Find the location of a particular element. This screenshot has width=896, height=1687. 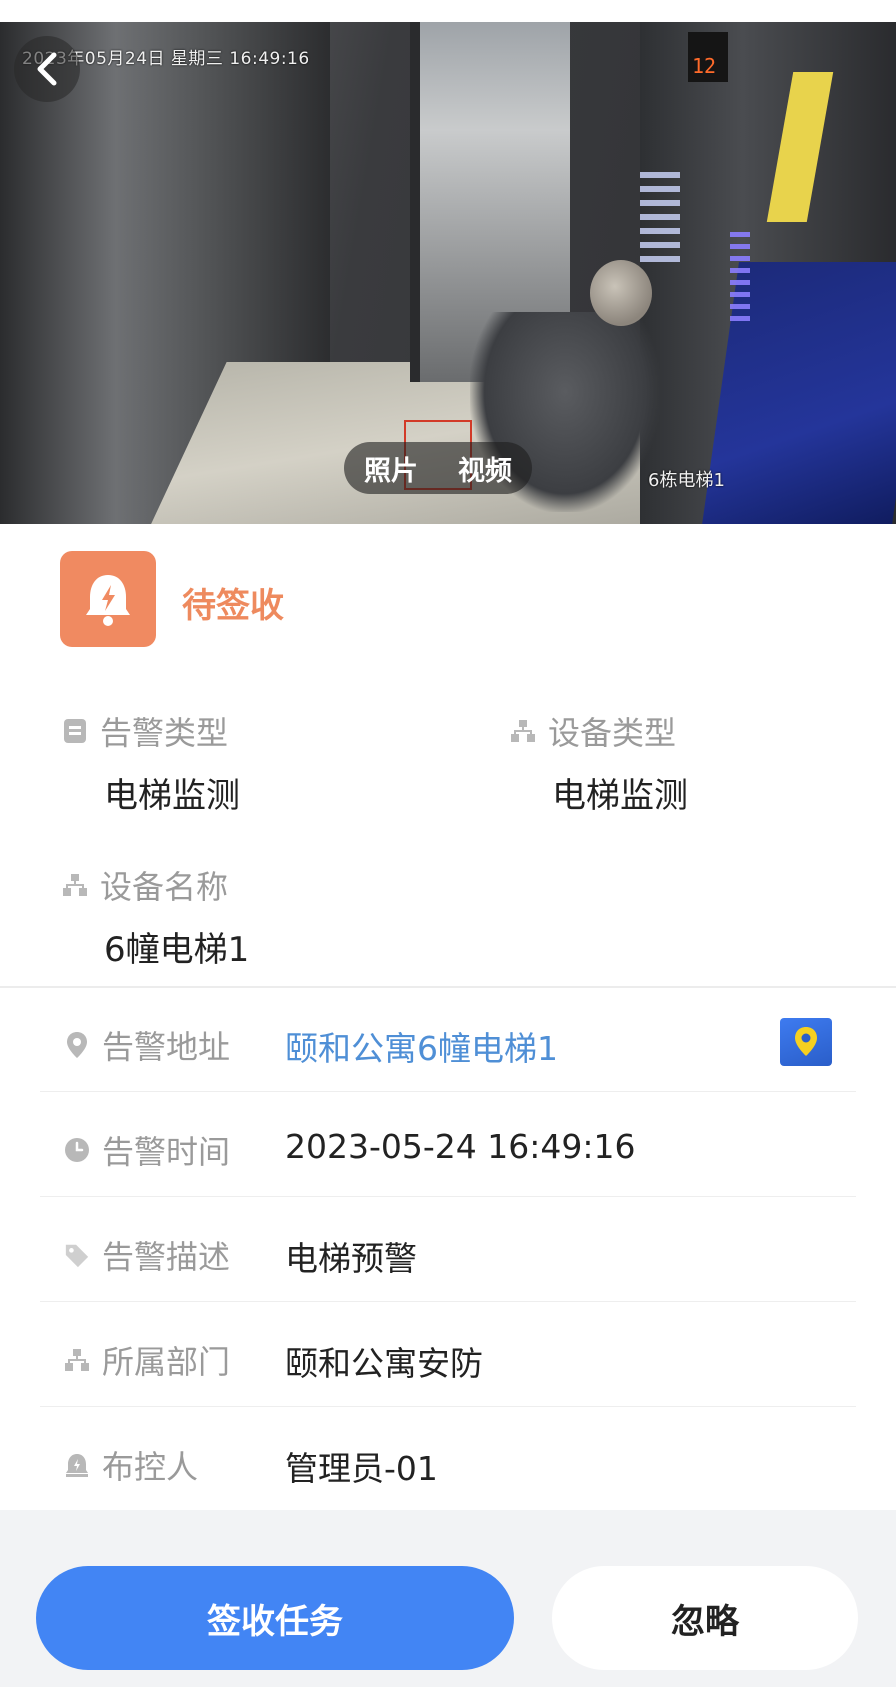

back-button is located at coordinates (47, 69).